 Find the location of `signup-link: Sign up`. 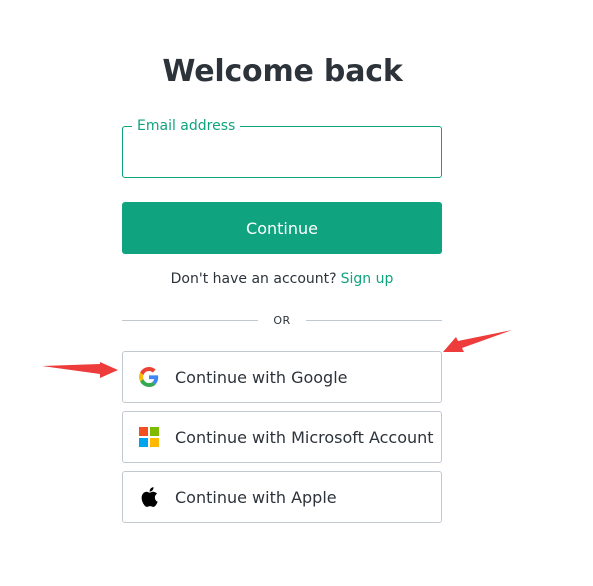

signup-link: Sign up is located at coordinates (367, 279).